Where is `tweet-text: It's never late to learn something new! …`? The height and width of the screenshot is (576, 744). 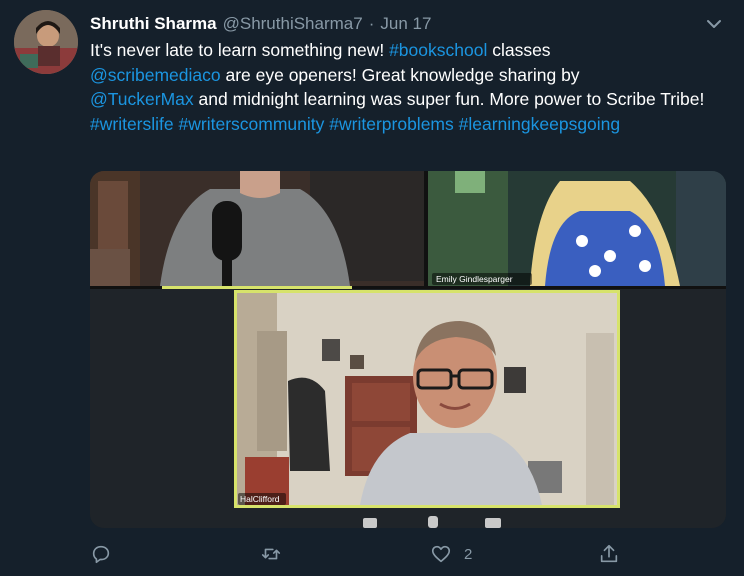
tweet-text: It's never late to learn something new! … is located at coordinates (405, 87).